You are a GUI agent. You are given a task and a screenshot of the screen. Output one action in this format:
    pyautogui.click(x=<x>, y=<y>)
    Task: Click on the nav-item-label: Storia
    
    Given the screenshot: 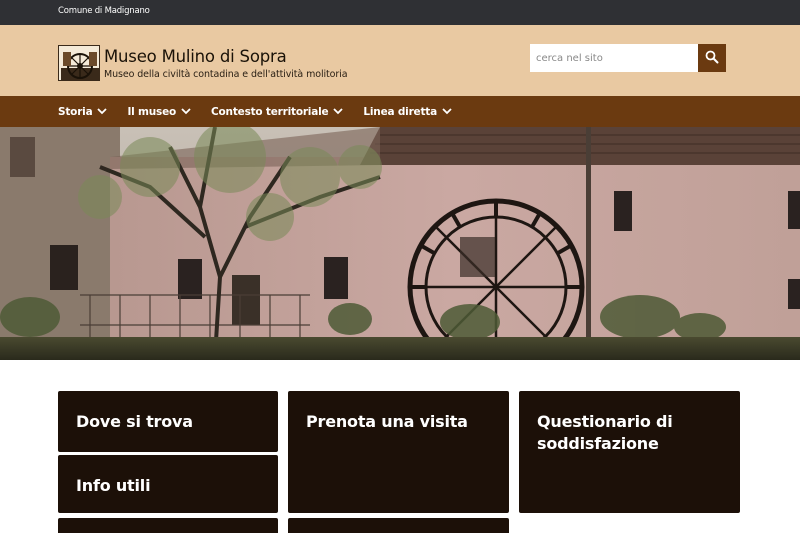 What is the action you would take?
    pyautogui.click(x=75, y=111)
    